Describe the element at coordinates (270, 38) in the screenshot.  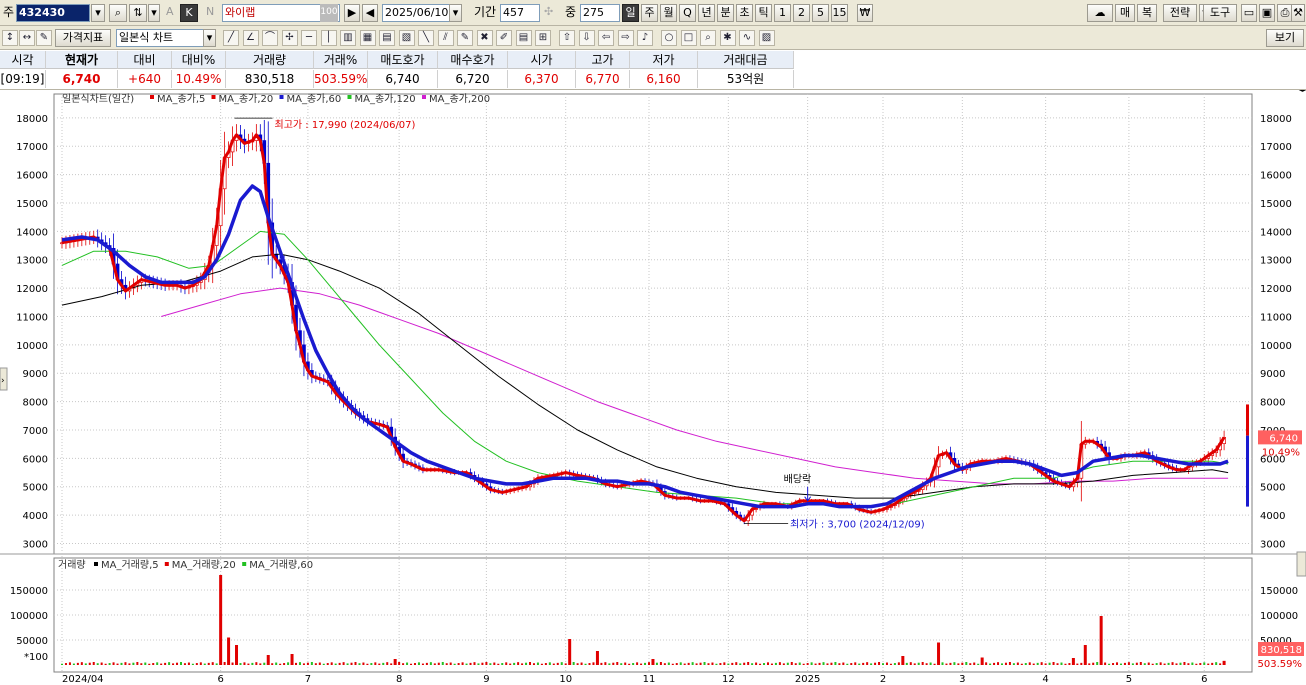
I see `arc-tool-icon: ⌒` at that location.